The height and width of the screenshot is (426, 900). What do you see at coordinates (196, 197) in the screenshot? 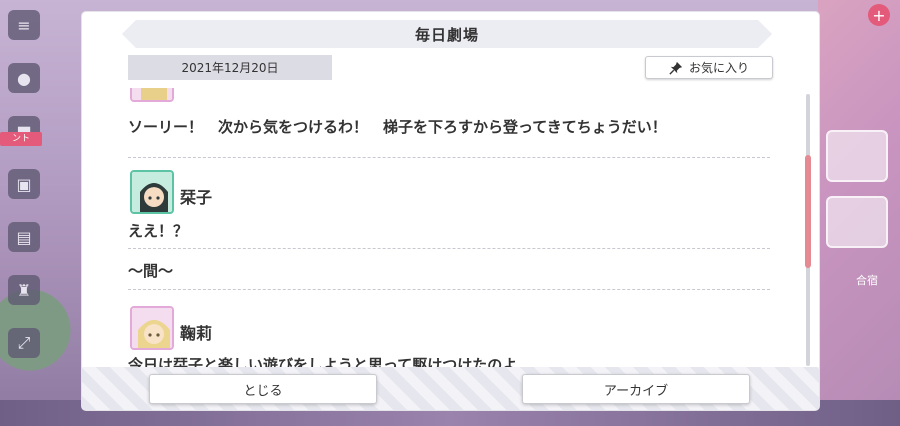
I see `speaker-name: 栞子` at bounding box center [196, 197].